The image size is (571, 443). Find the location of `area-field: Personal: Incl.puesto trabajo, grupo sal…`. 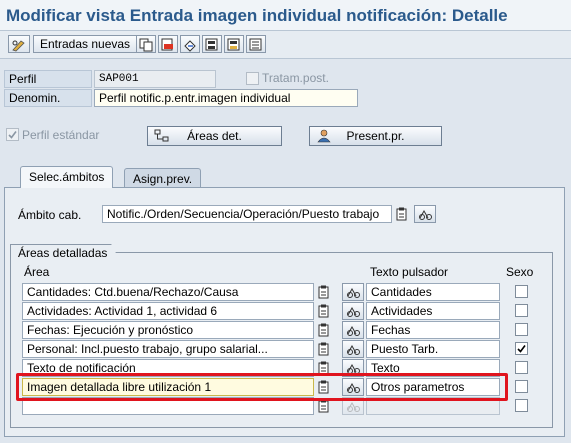

area-field: Personal: Incl.puesto trabajo, grupo sal… is located at coordinates (168, 349).